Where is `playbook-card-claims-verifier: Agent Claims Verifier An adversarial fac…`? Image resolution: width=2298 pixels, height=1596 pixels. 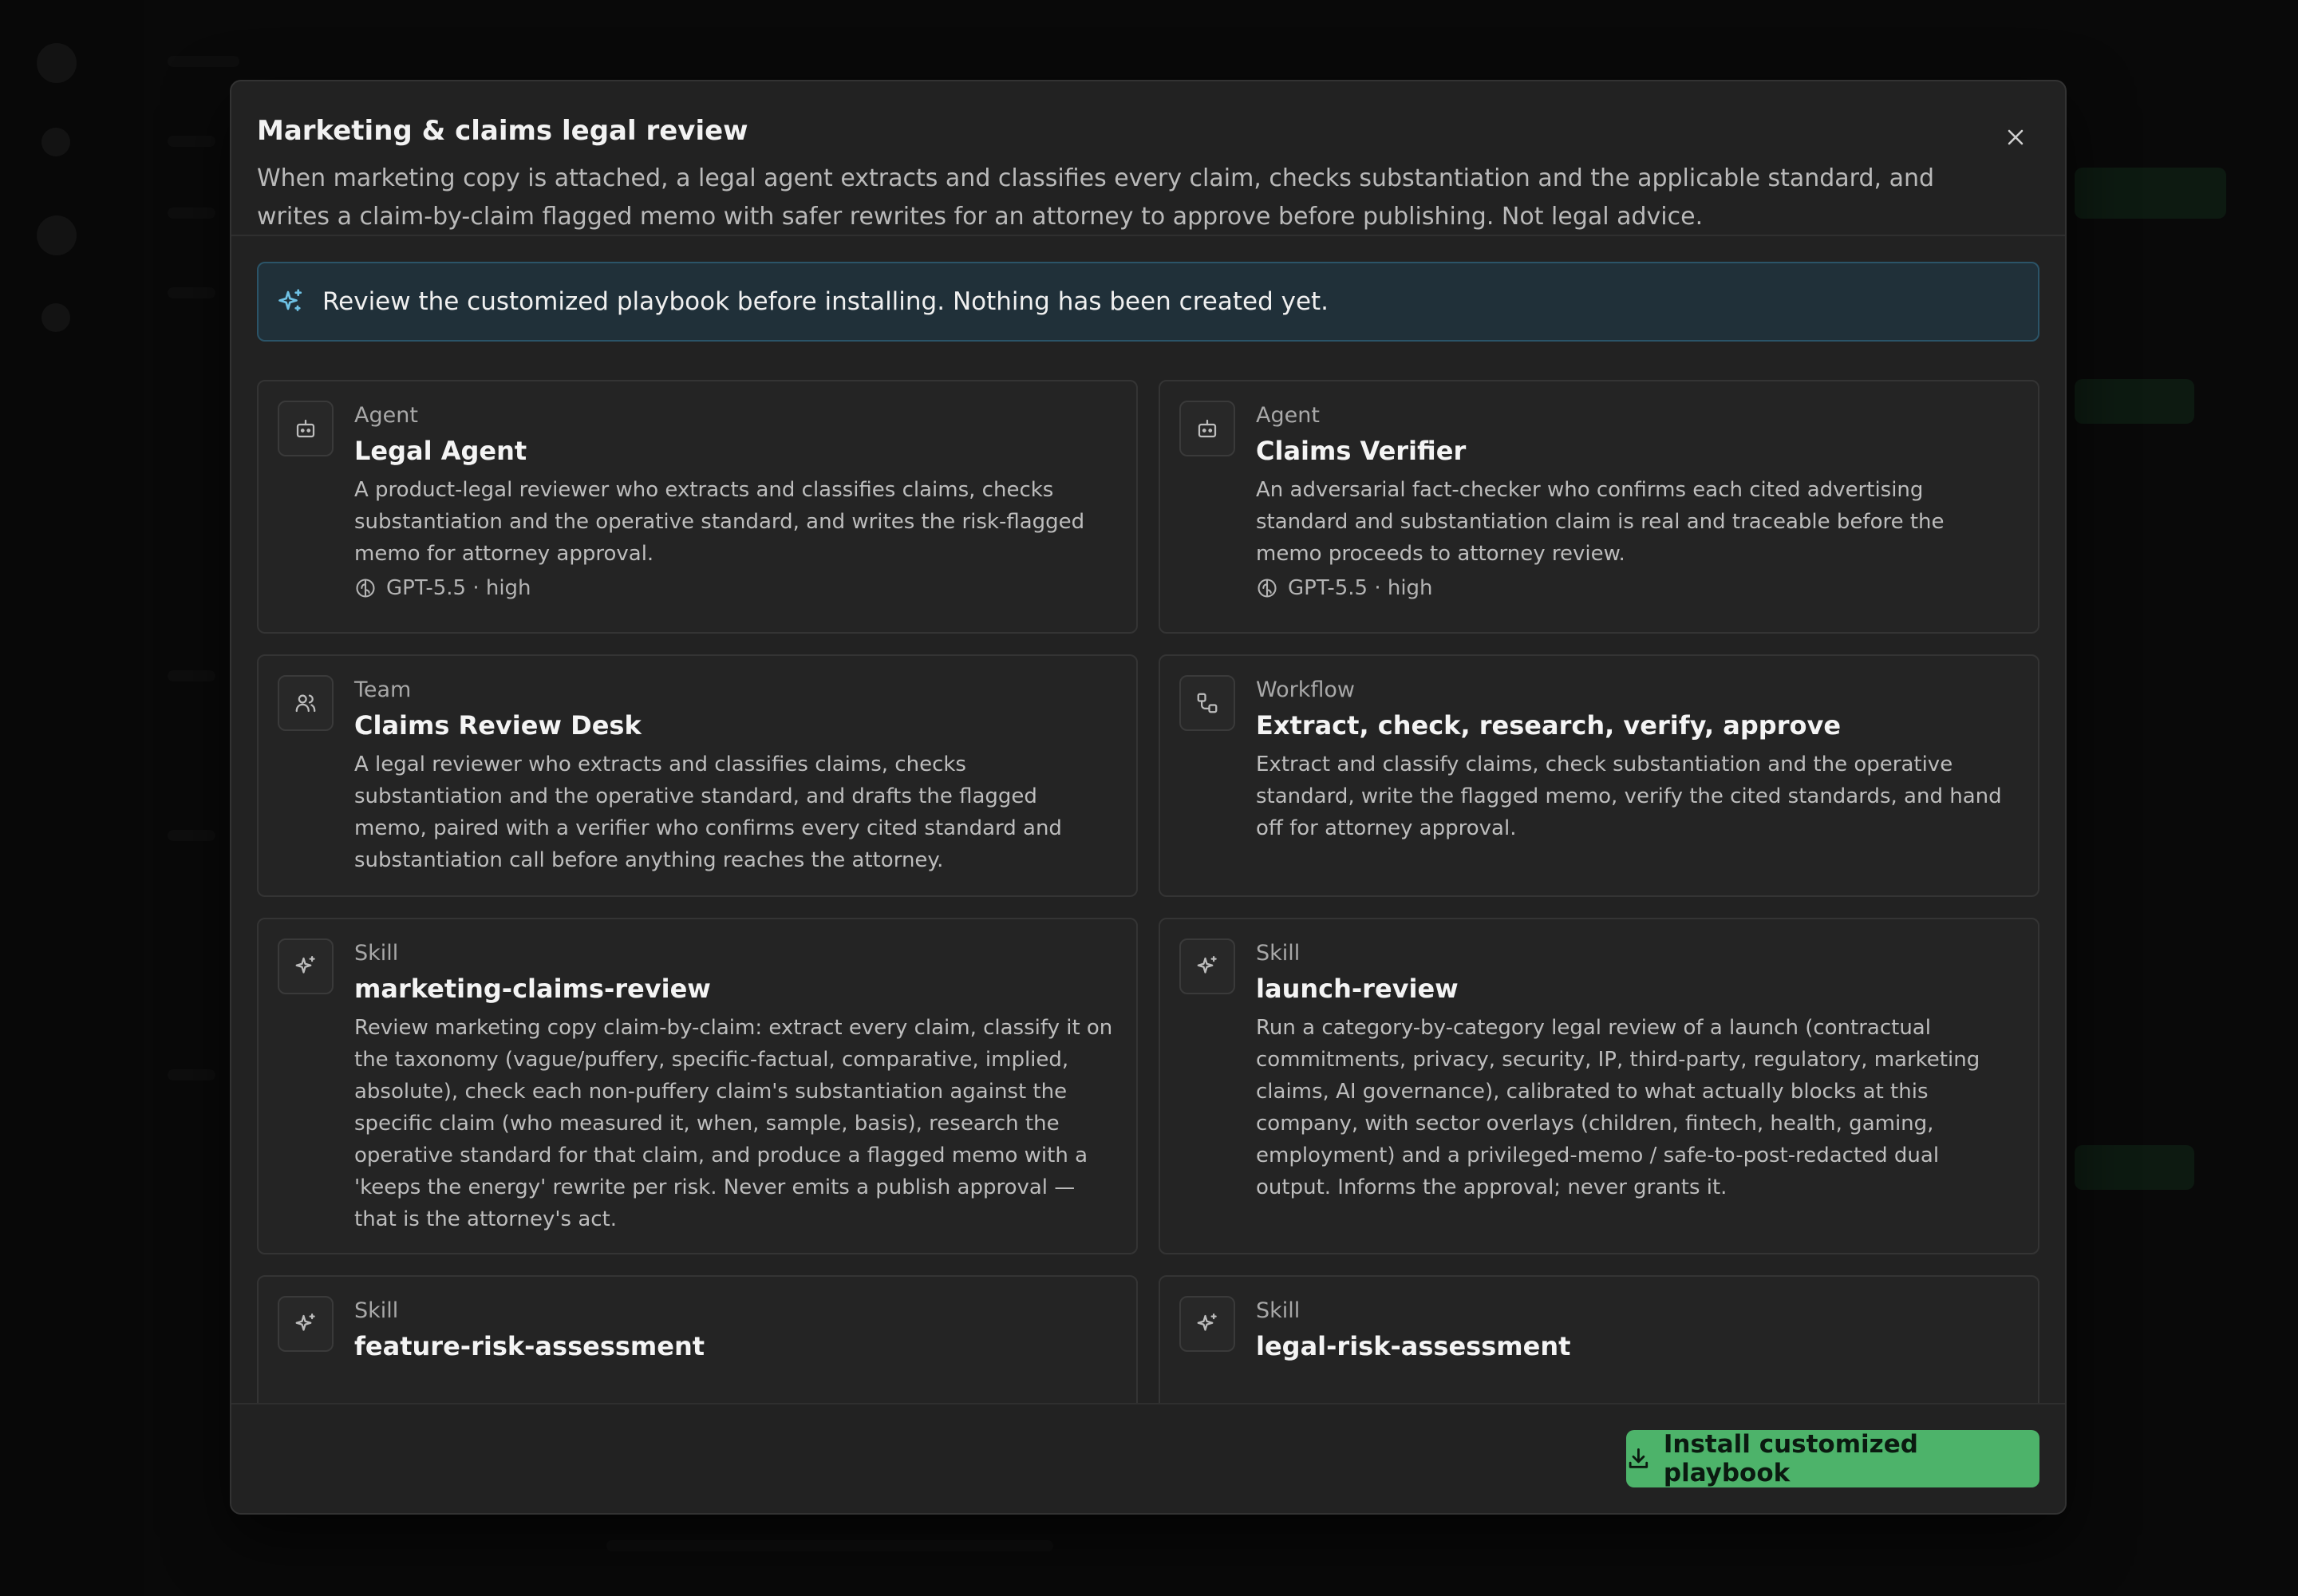 playbook-card-claims-verifier: Agent Claims Verifier An adversarial fac… is located at coordinates (1599, 507).